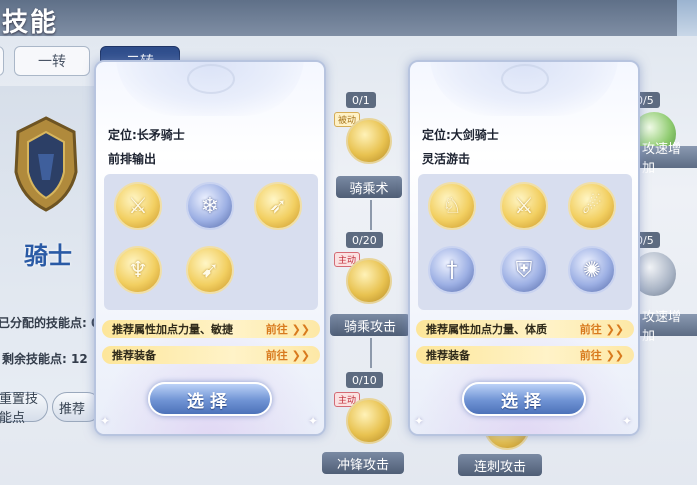  Describe the element at coordinates (50, 323) in the screenshot. I see `allocated-points: 已分配的技能点: 0` at that location.